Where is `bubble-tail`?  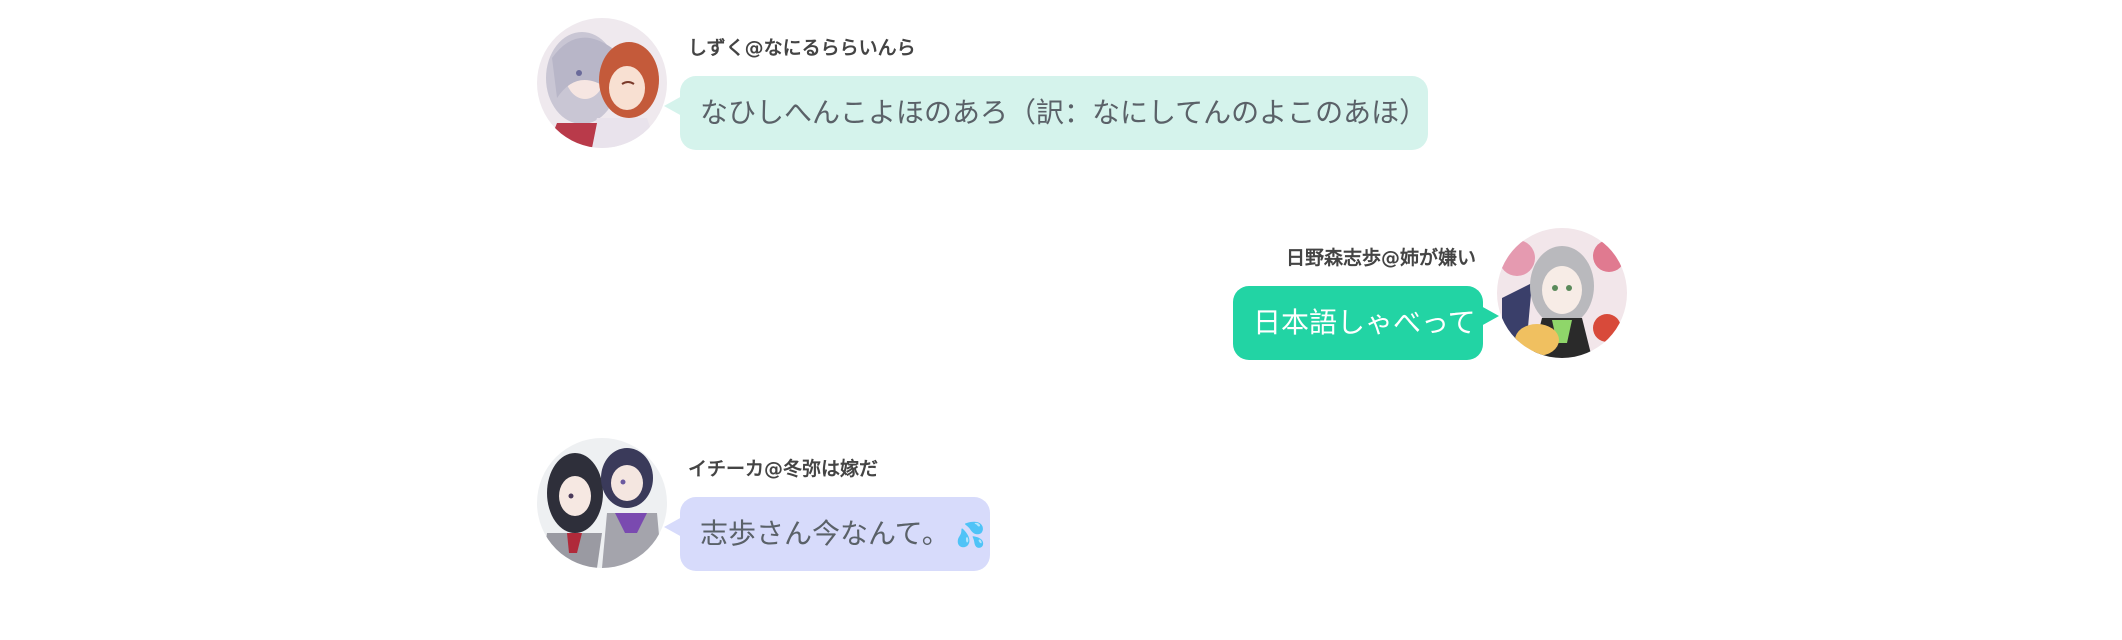 bubble-tail is located at coordinates (1490, 316).